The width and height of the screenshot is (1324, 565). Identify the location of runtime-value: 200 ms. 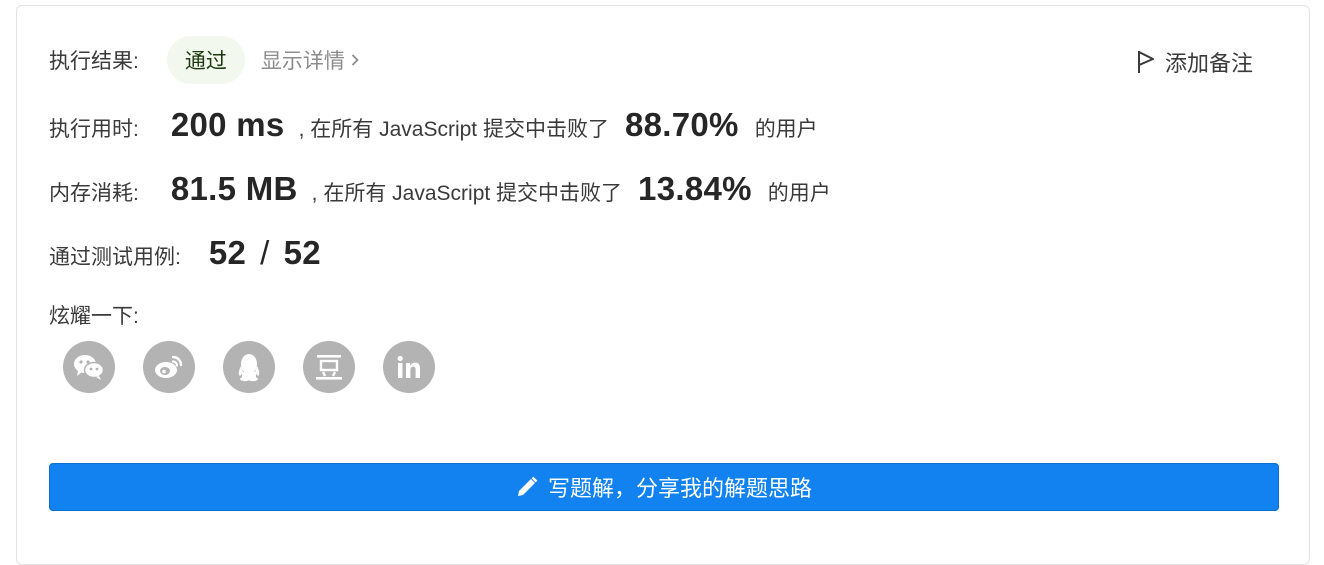
(227, 124).